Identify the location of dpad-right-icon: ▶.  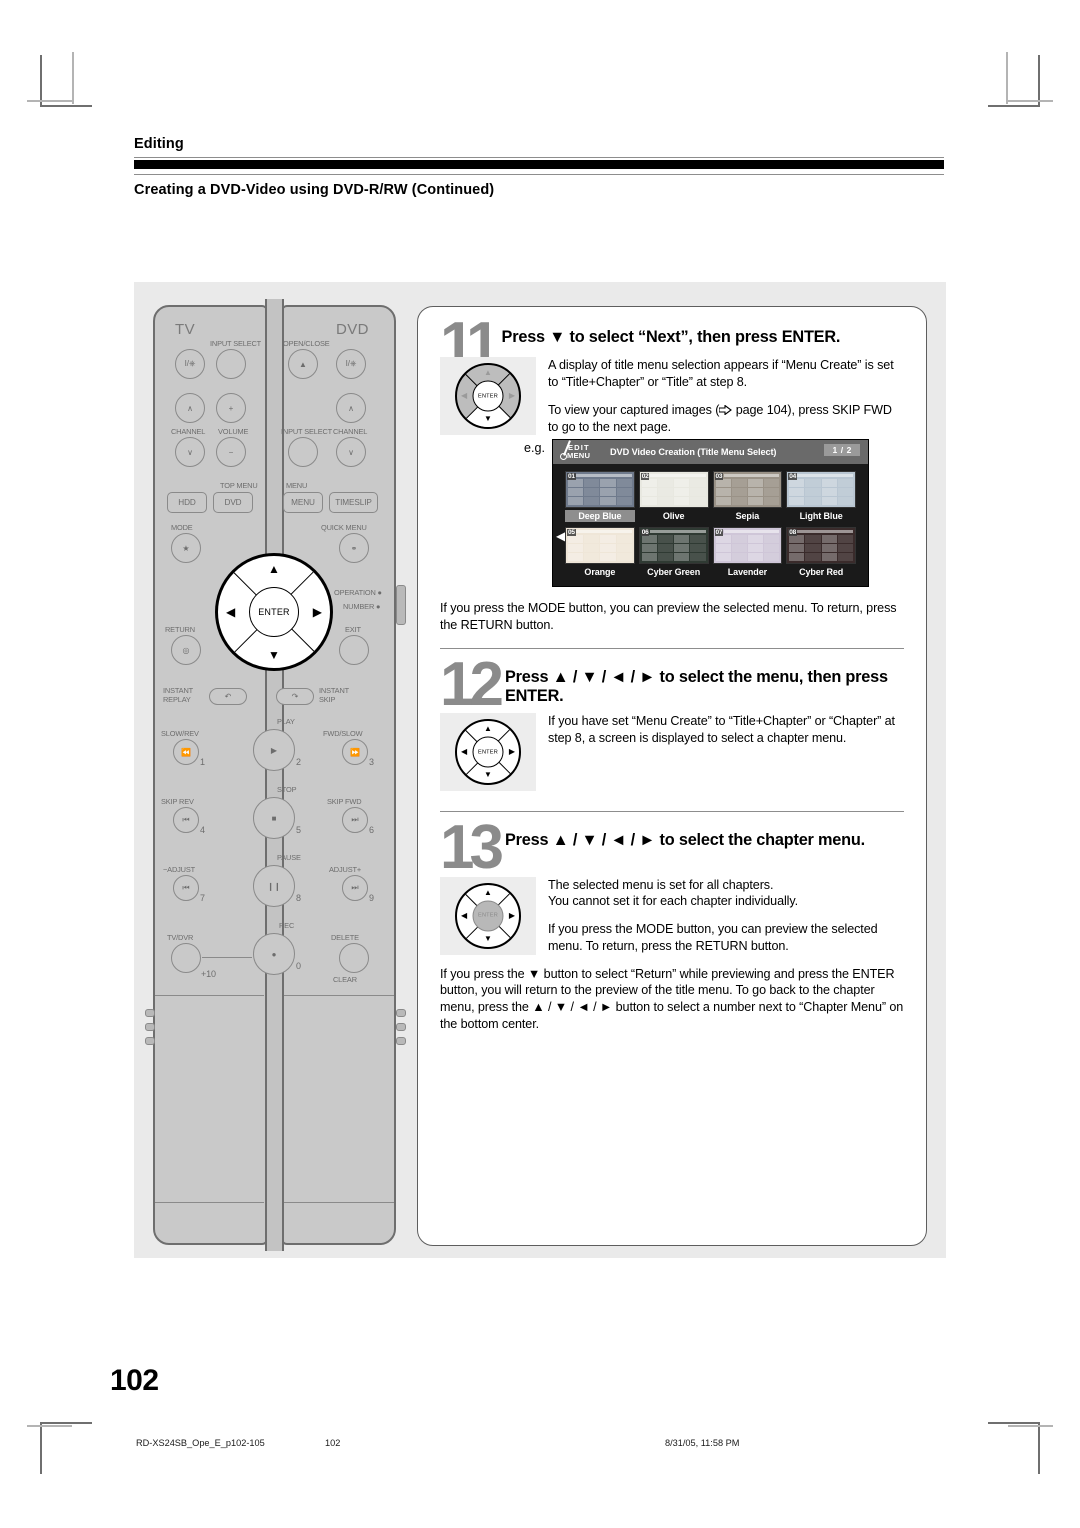
(511, 915).